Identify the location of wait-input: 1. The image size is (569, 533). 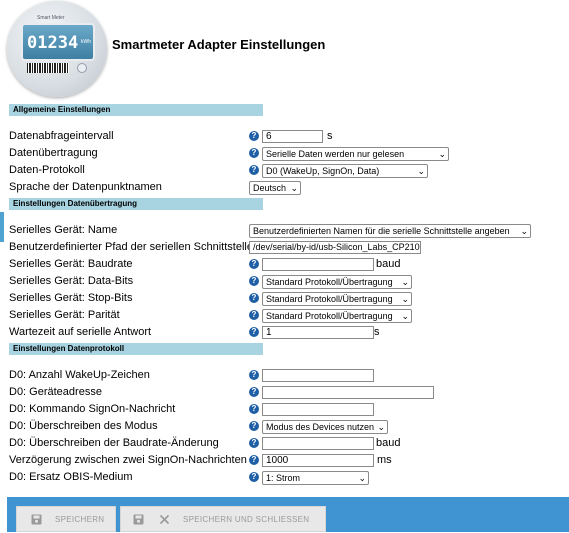
(318, 332).